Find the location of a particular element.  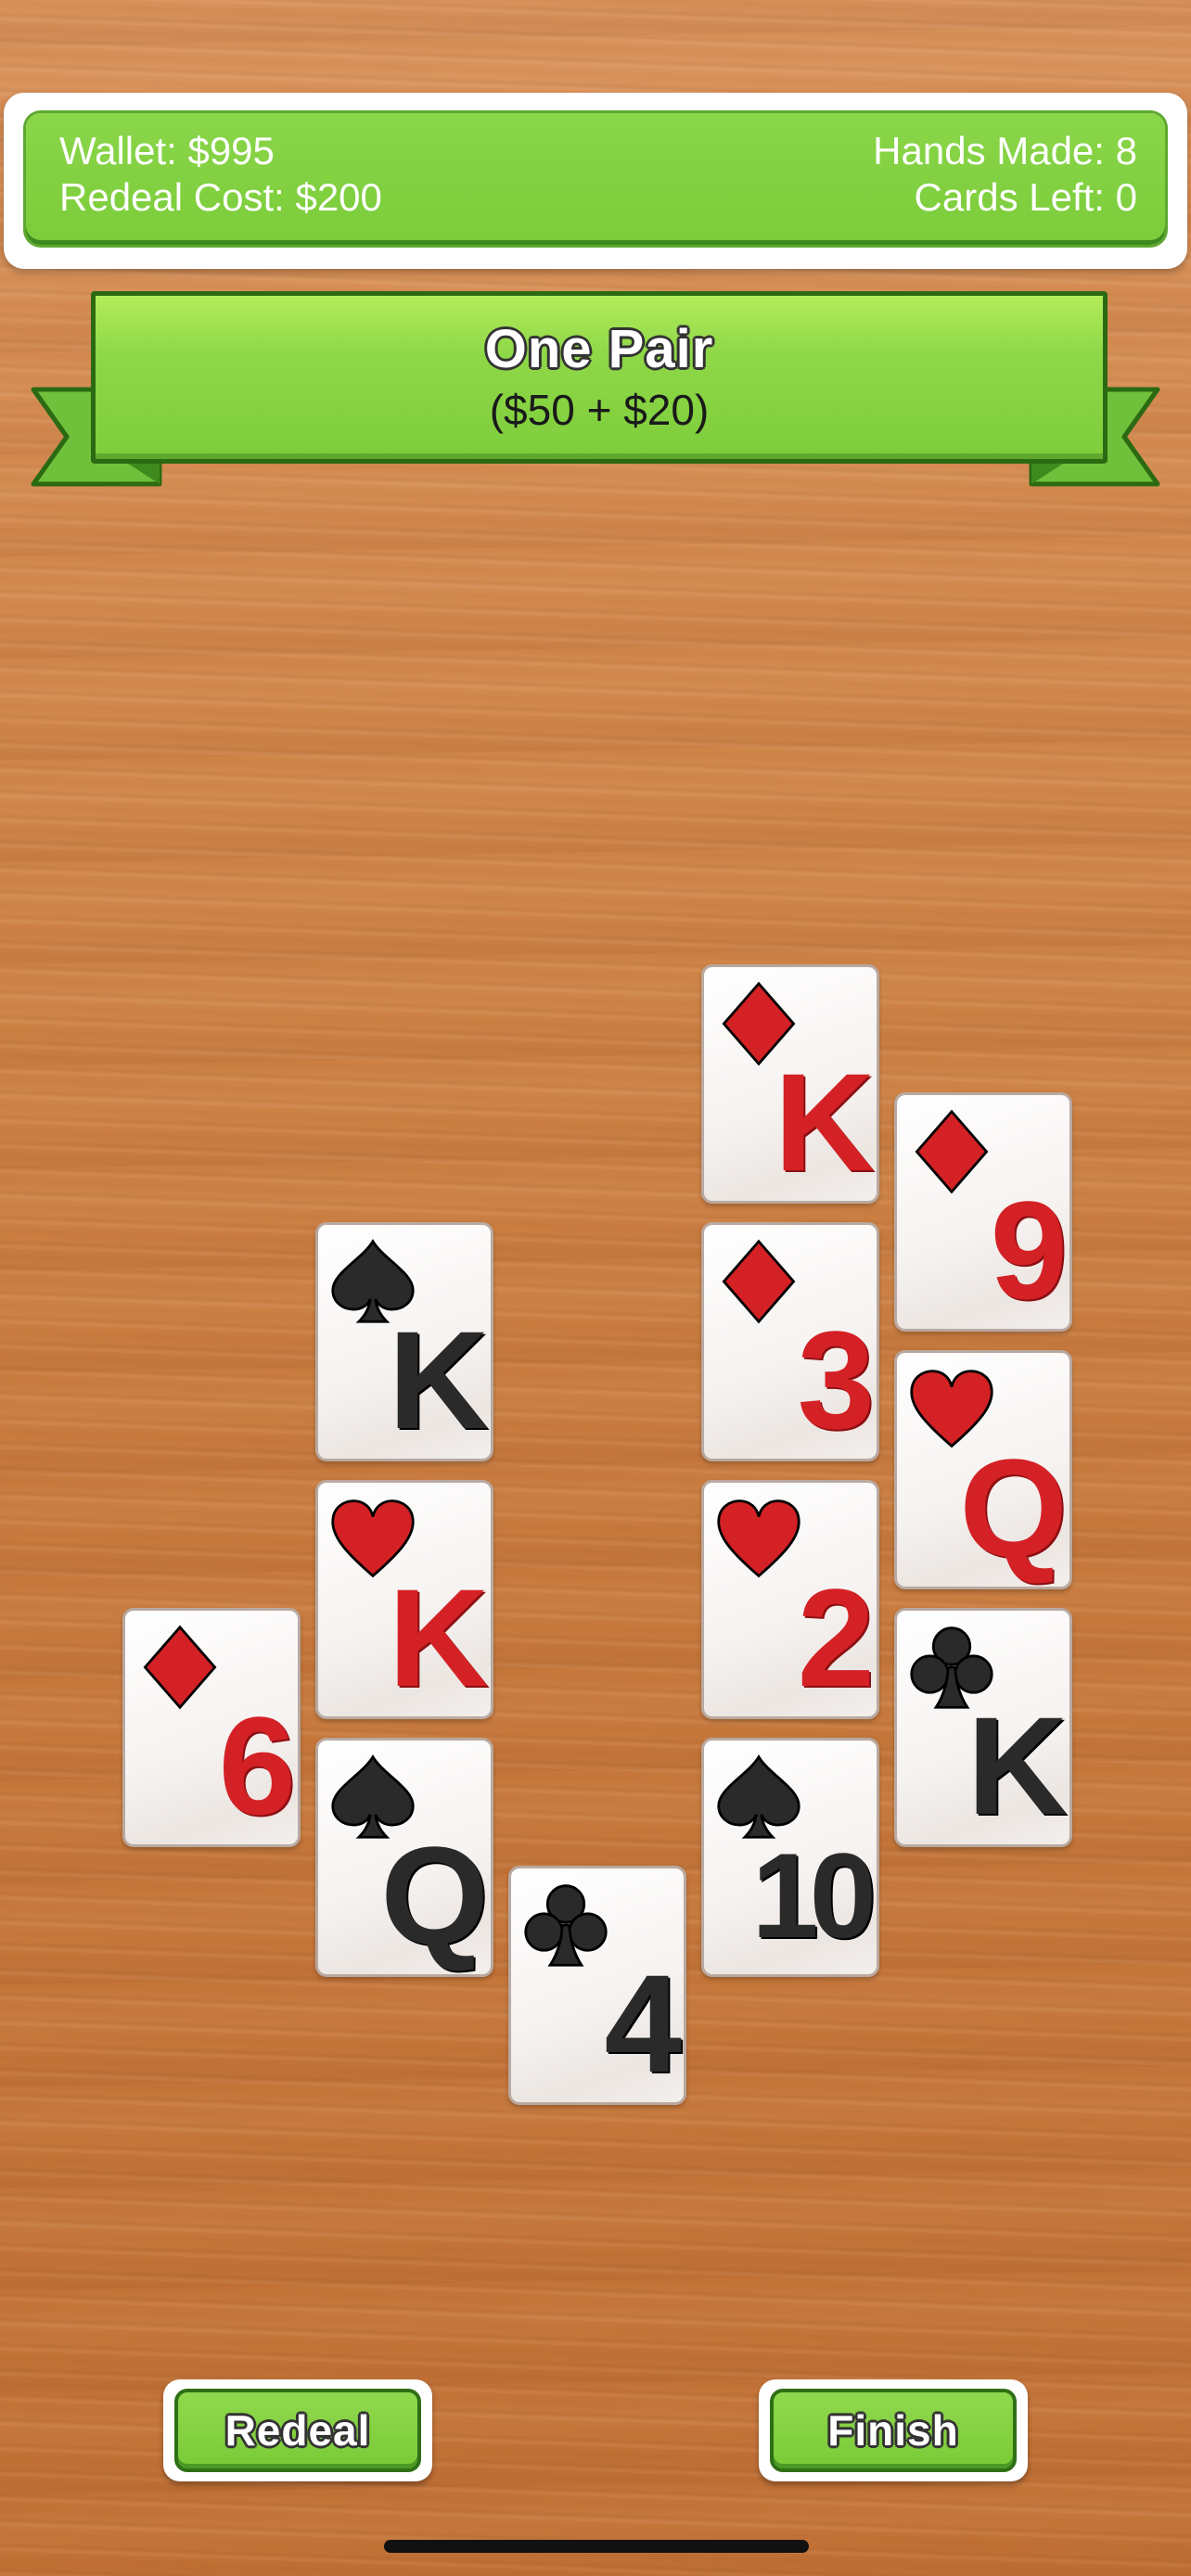

playing-card: 2 is located at coordinates (790, 1599).